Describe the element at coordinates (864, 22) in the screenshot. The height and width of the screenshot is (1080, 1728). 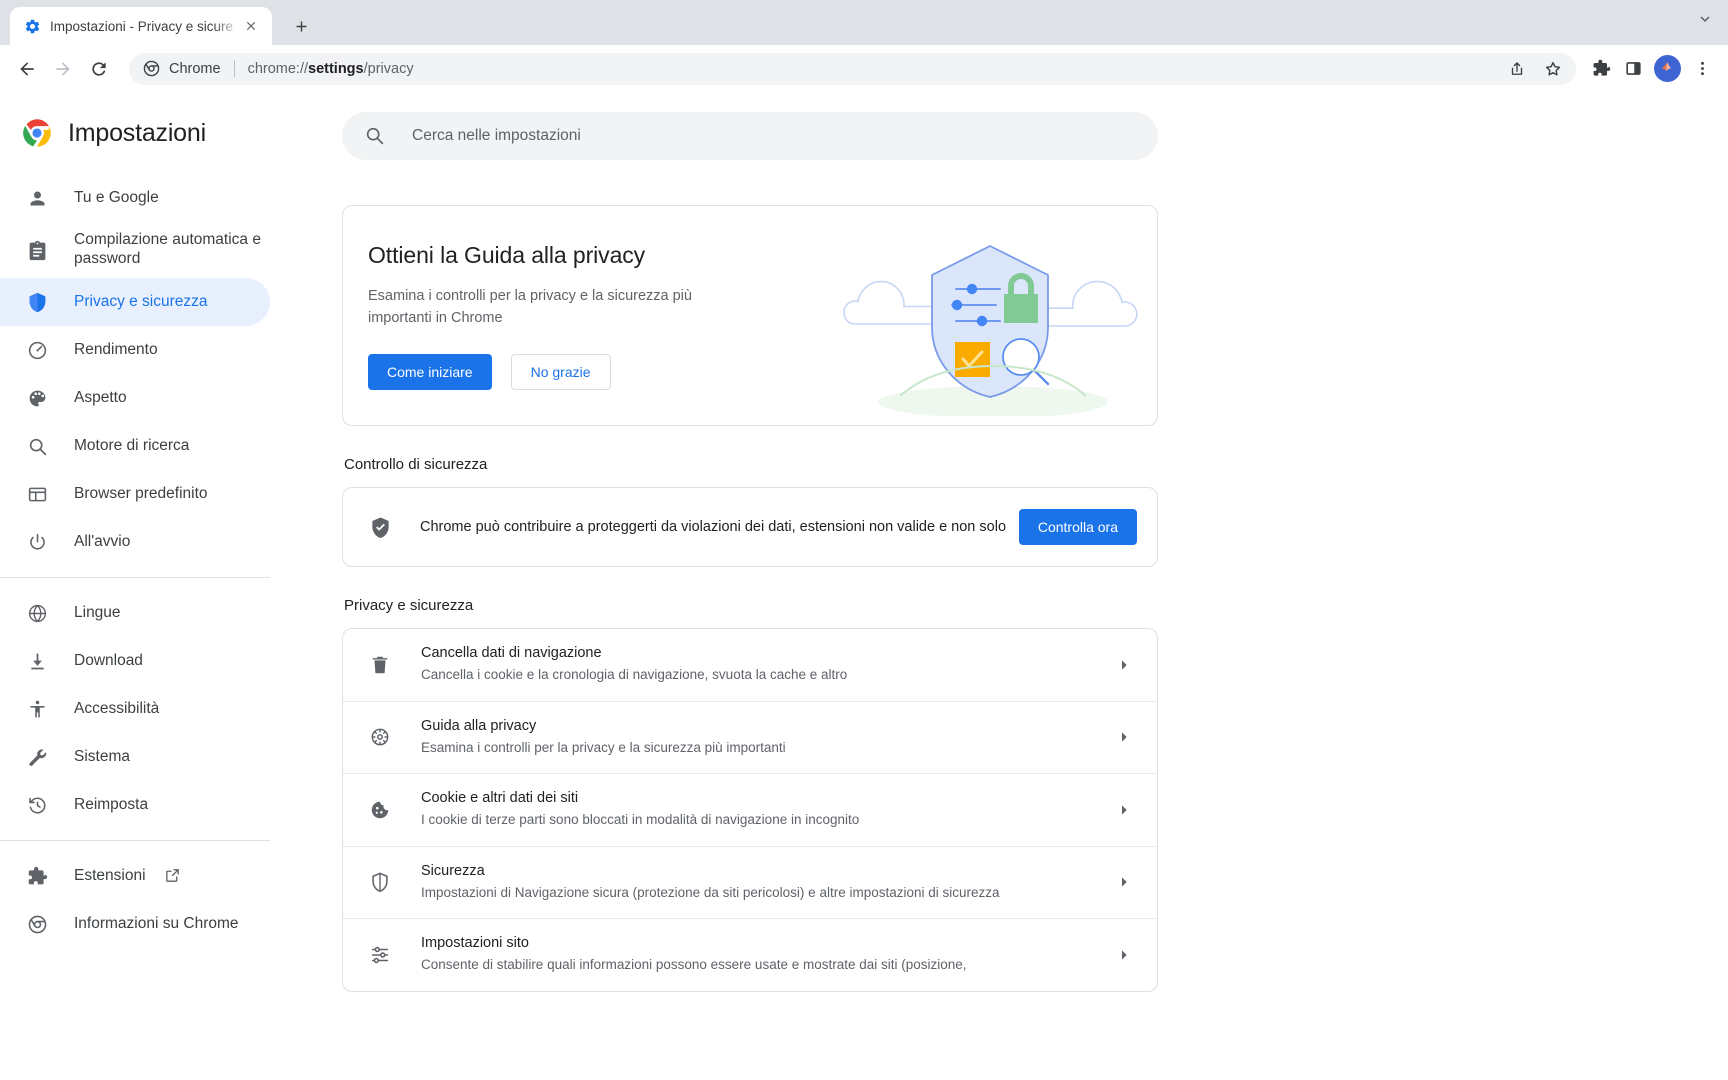
I see `tab-strip: Impostazioni - Privacy e sicure` at that location.